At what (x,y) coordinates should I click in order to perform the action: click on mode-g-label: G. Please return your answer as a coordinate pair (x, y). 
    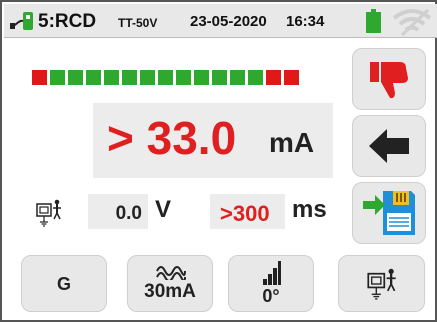
    Looking at the image, I should click on (63, 284).